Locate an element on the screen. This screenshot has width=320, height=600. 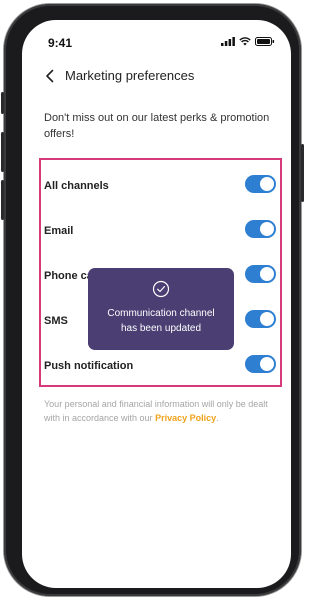
page-title: Marketing preferences is located at coordinates (130, 75).